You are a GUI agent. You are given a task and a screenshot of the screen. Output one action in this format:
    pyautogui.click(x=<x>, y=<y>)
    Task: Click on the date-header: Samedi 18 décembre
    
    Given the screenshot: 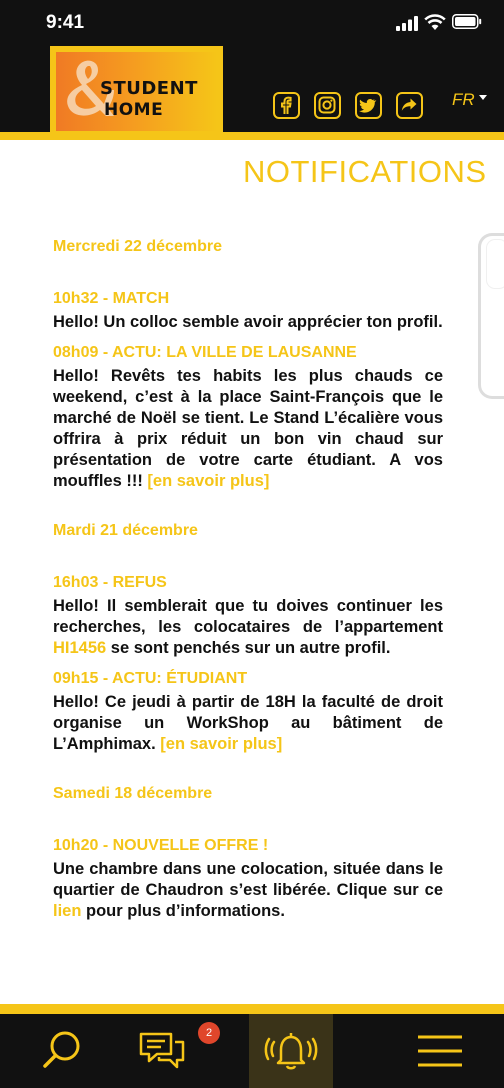 What is the action you would take?
    pyautogui.click(x=133, y=793)
    